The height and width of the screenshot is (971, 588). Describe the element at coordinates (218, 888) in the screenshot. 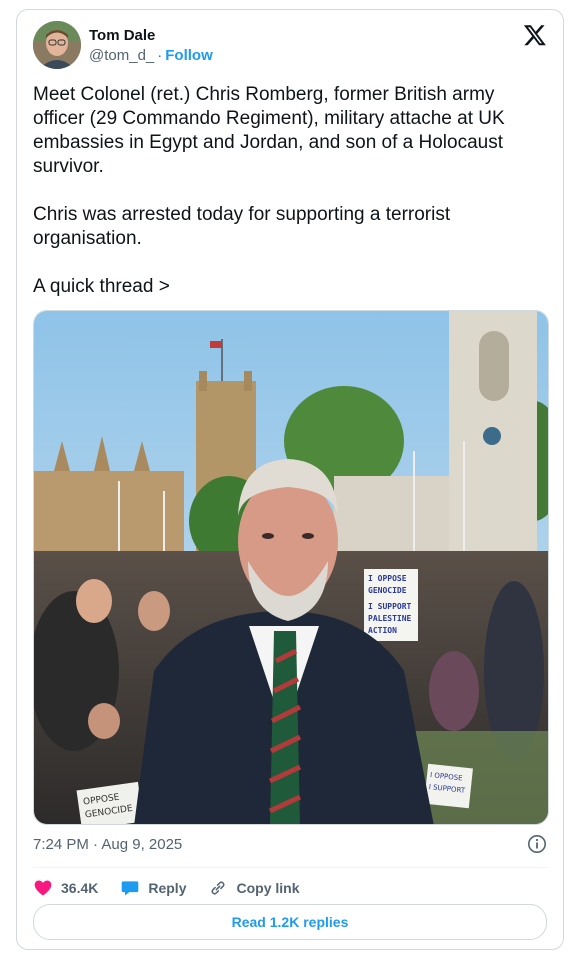

I see `link-icon` at that location.